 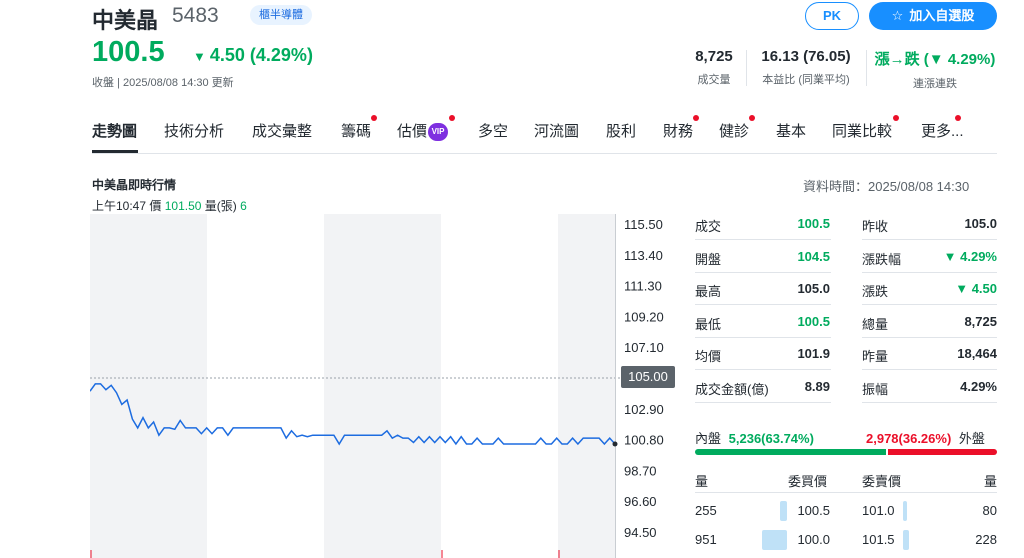 What do you see at coordinates (878, 510) in the screenshot?
I see `ask-price: 101.0` at bounding box center [878, 510].